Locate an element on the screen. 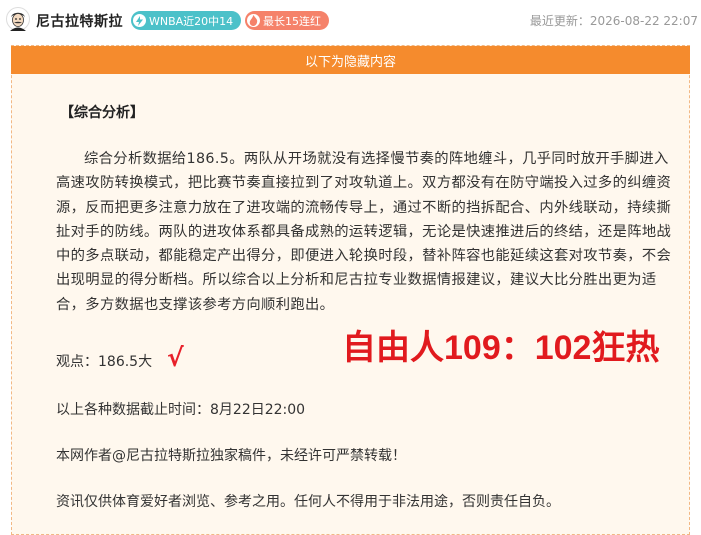 The image size is (701, 535). section-title: 【综合分析】 is located at coordinates (102, 113).